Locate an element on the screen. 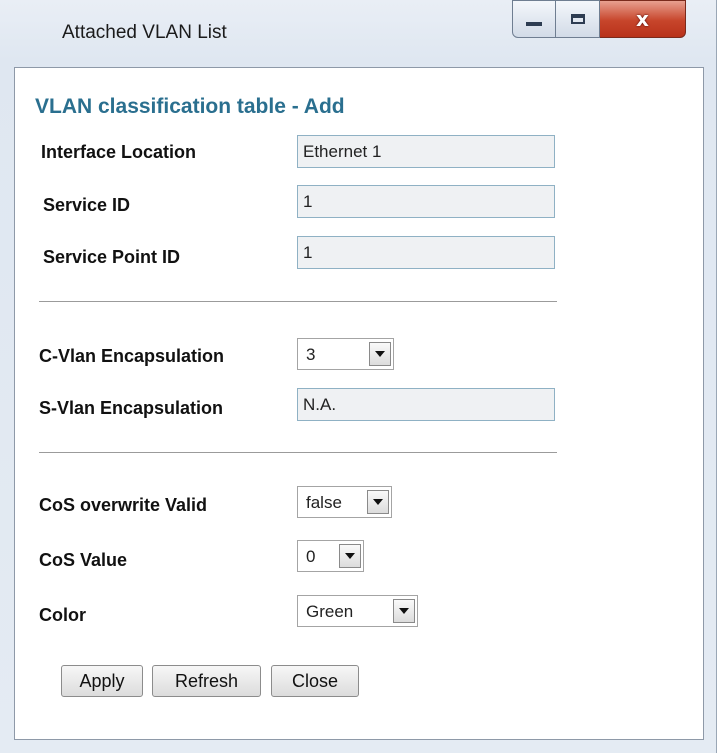 Image resolution: width=717 pixels, height=753 pixels. maximize-button is located at coordinates (578, 19).